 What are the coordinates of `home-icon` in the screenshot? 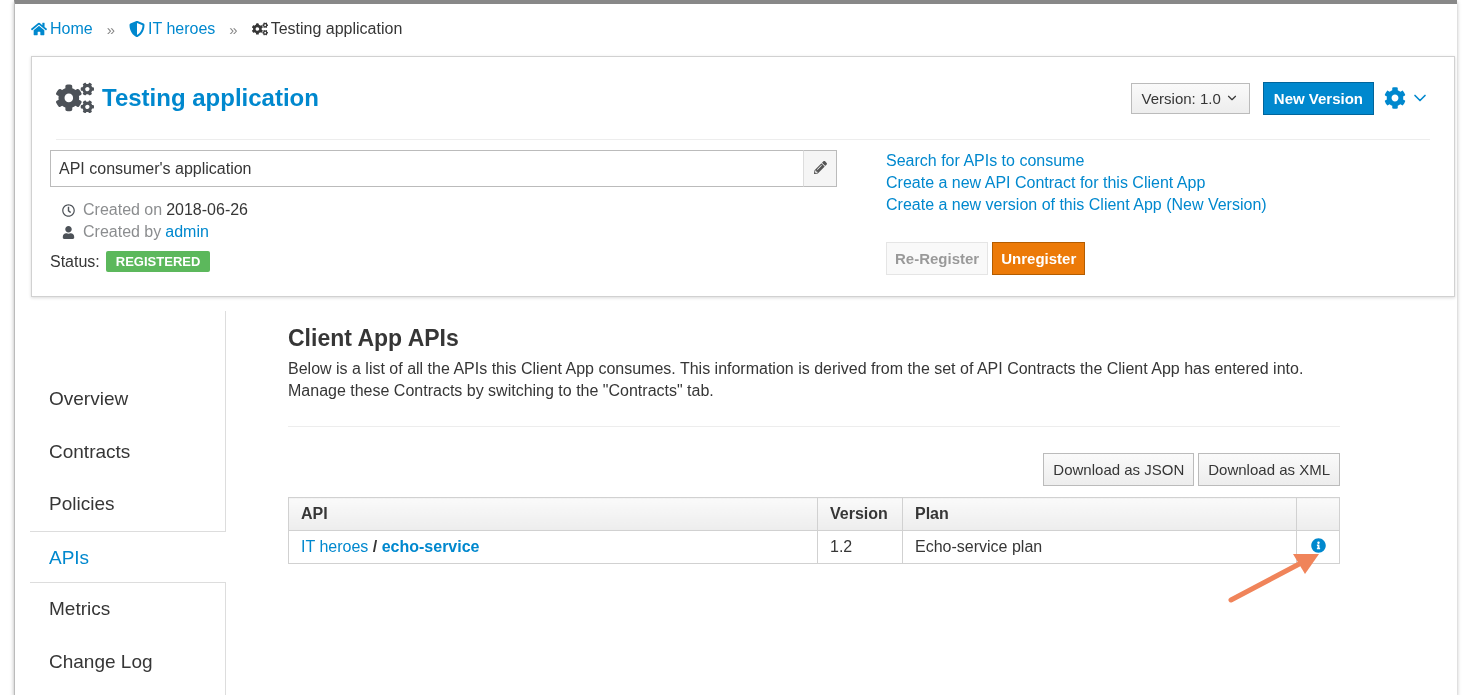 It's located at (39, 29).